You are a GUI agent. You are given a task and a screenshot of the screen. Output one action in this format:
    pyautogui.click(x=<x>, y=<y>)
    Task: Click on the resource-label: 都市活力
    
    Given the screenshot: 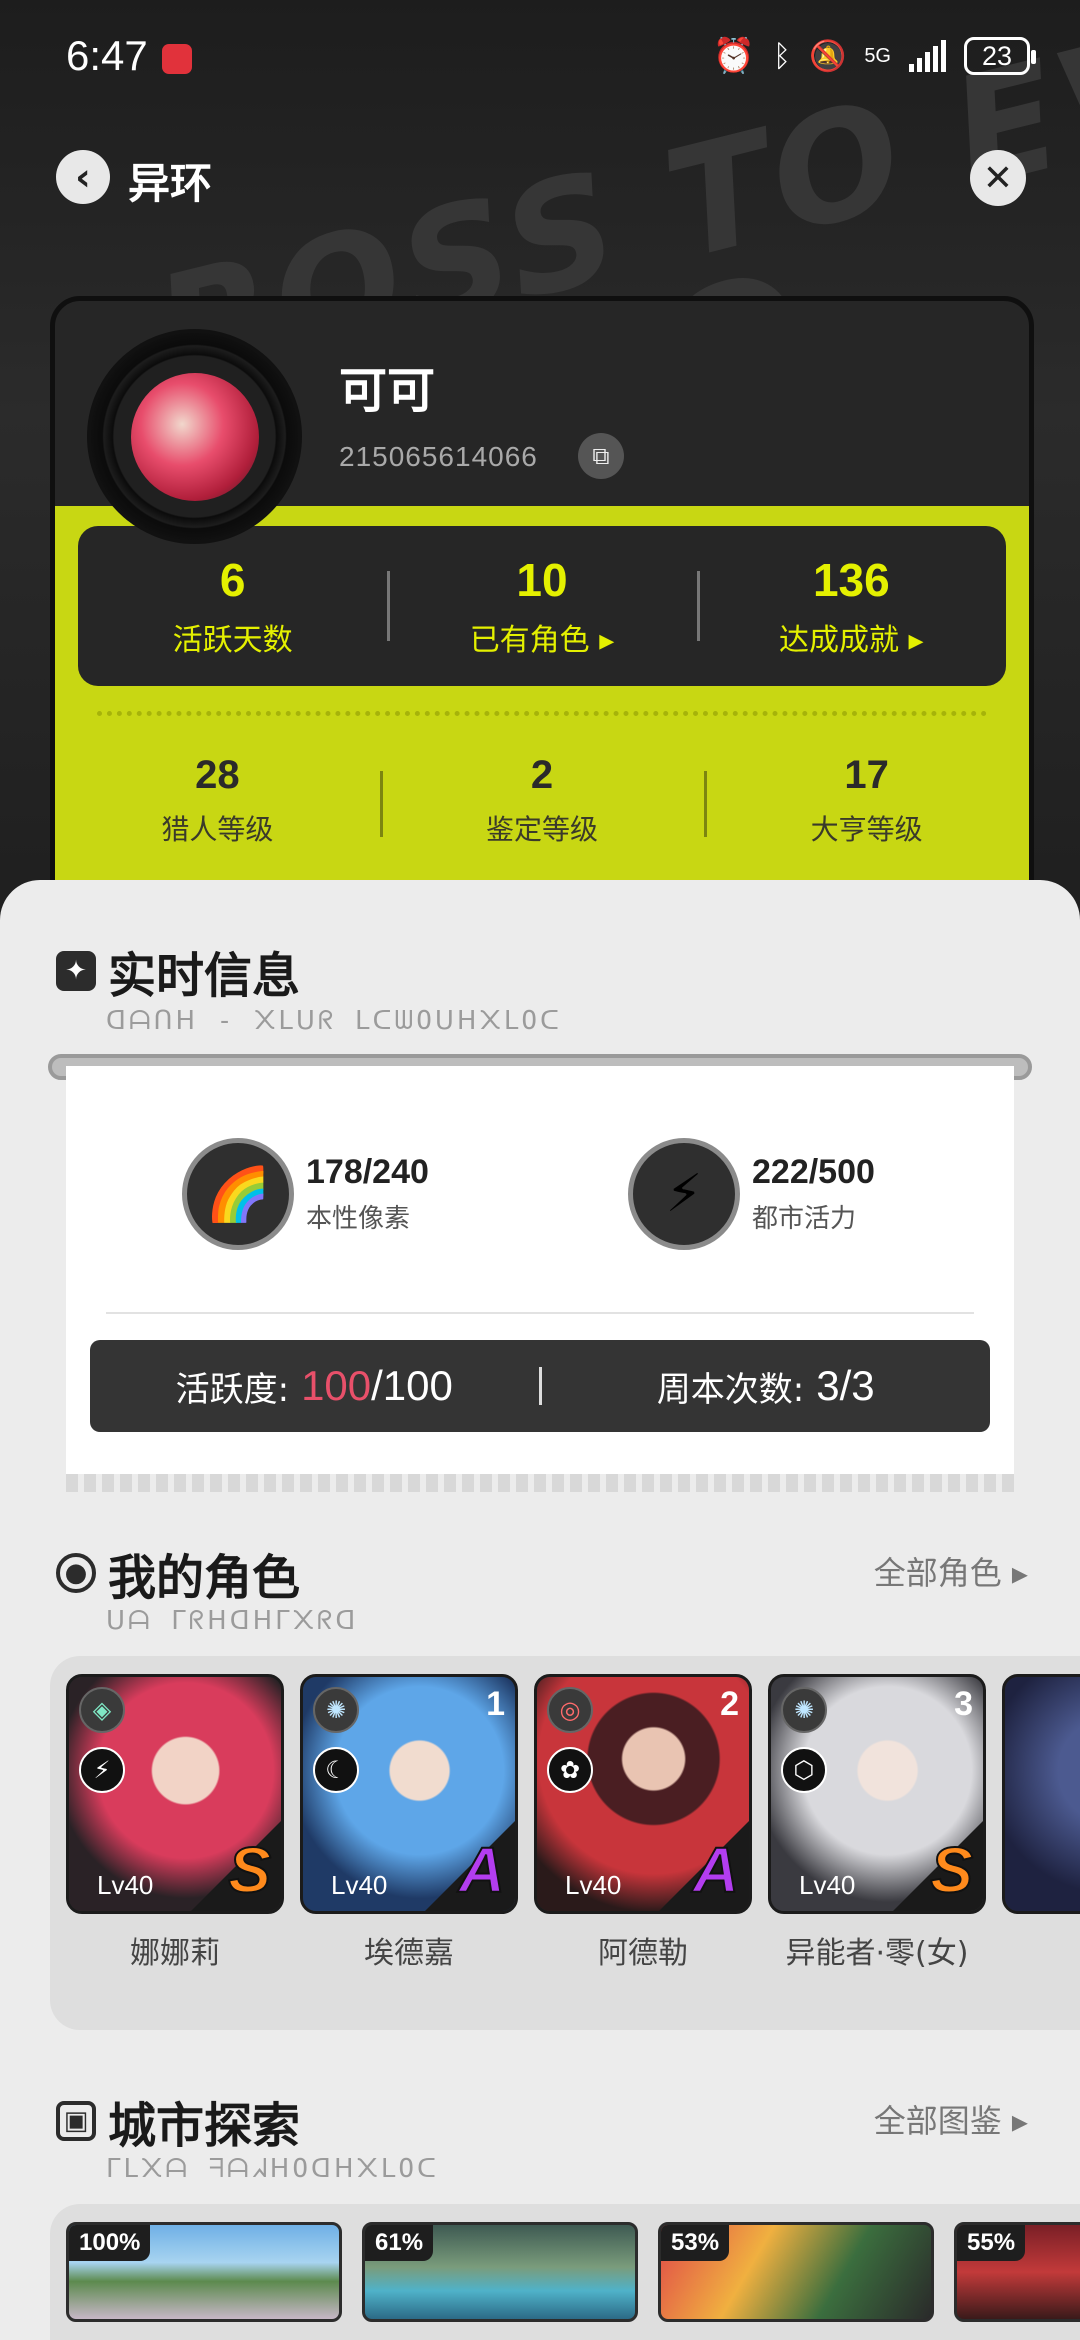 What is the action you would take?
    pyautogui.click(x=804, y=1219)
    